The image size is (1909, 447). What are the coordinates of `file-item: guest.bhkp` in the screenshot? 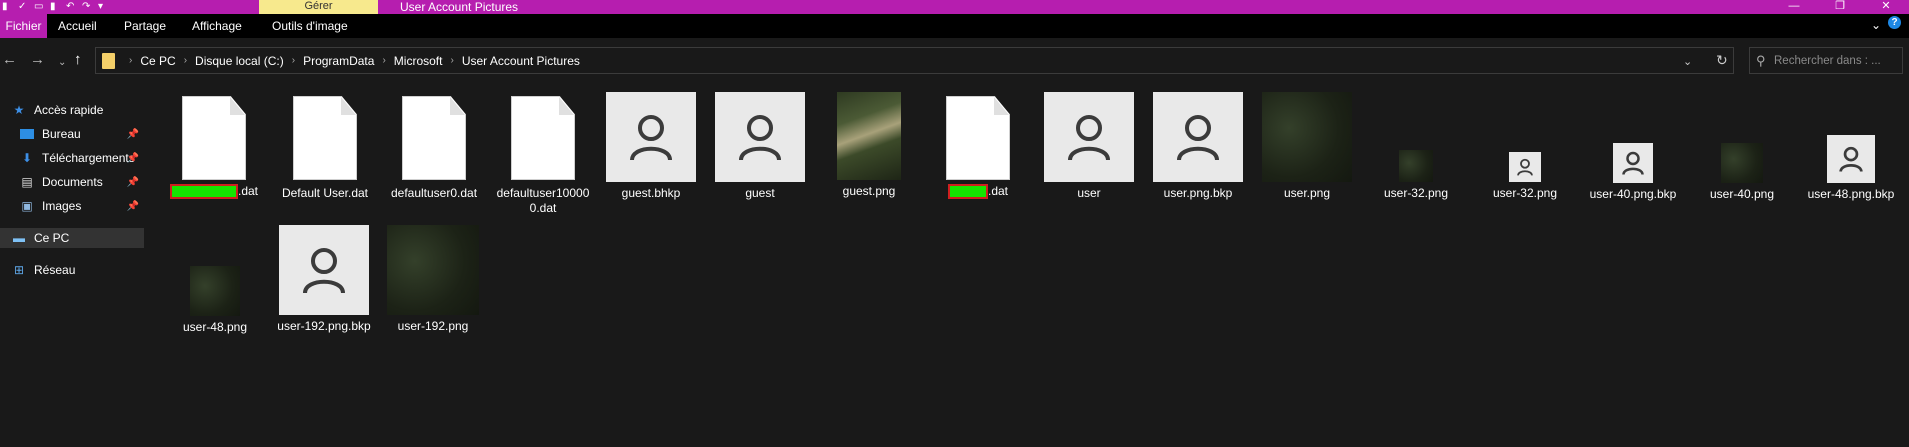 It's located at (651, 146).